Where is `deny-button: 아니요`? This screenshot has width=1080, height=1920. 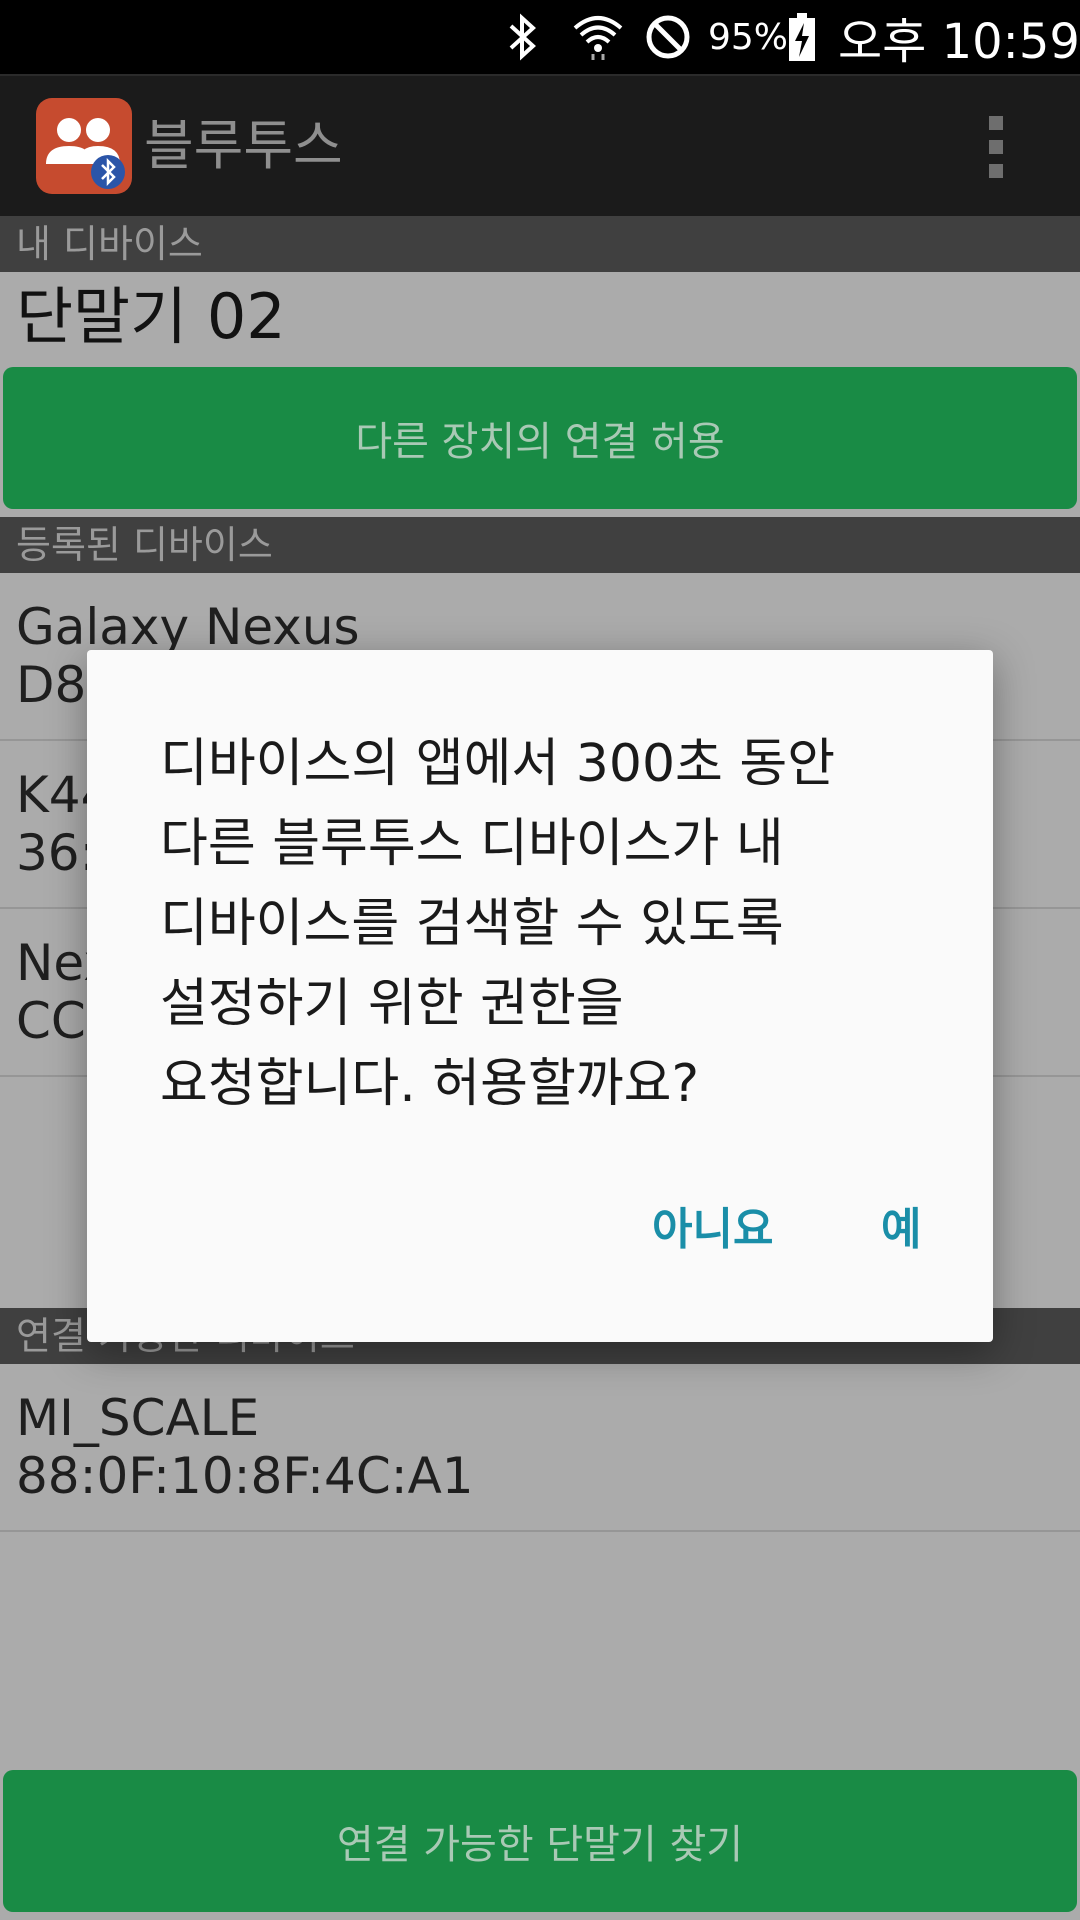
deny-button: 아니요 is located at coordinates (712, 1230).